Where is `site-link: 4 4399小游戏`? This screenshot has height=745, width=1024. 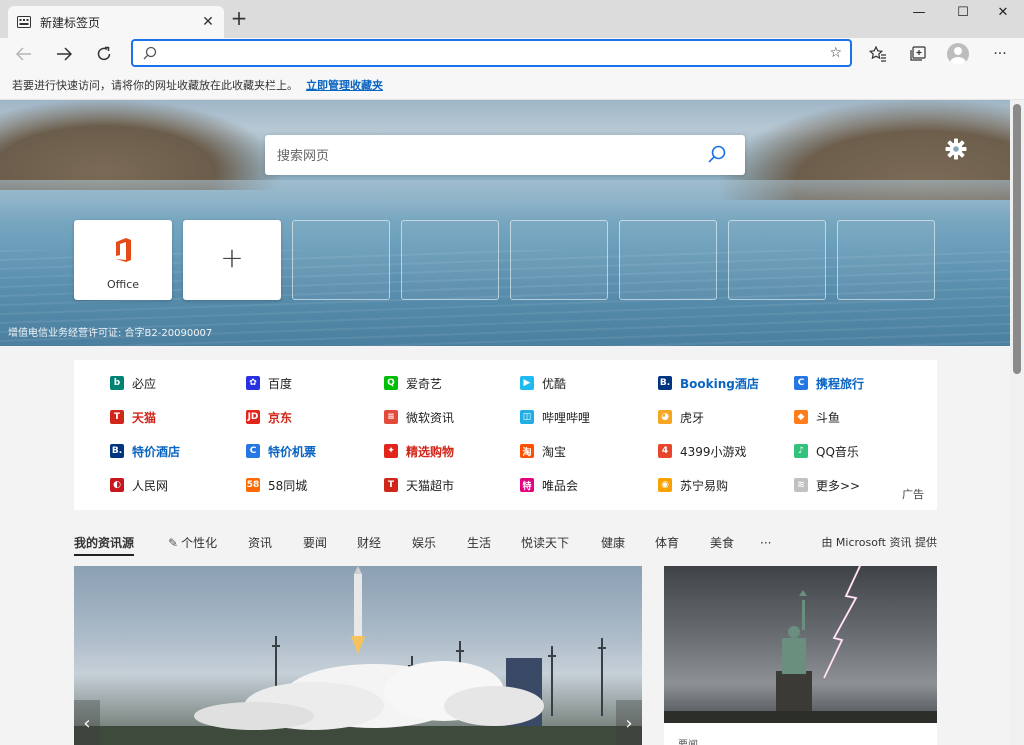
site-link: 4 4399小游戏 is located at coordinates (702, 451).